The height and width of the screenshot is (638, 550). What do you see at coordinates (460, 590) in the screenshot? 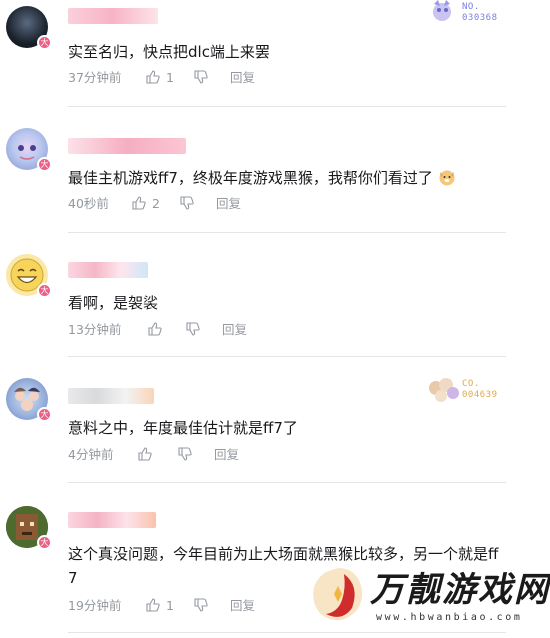
I see `watermark-title: 万靓游戏网` at bounding box center [460, 590].